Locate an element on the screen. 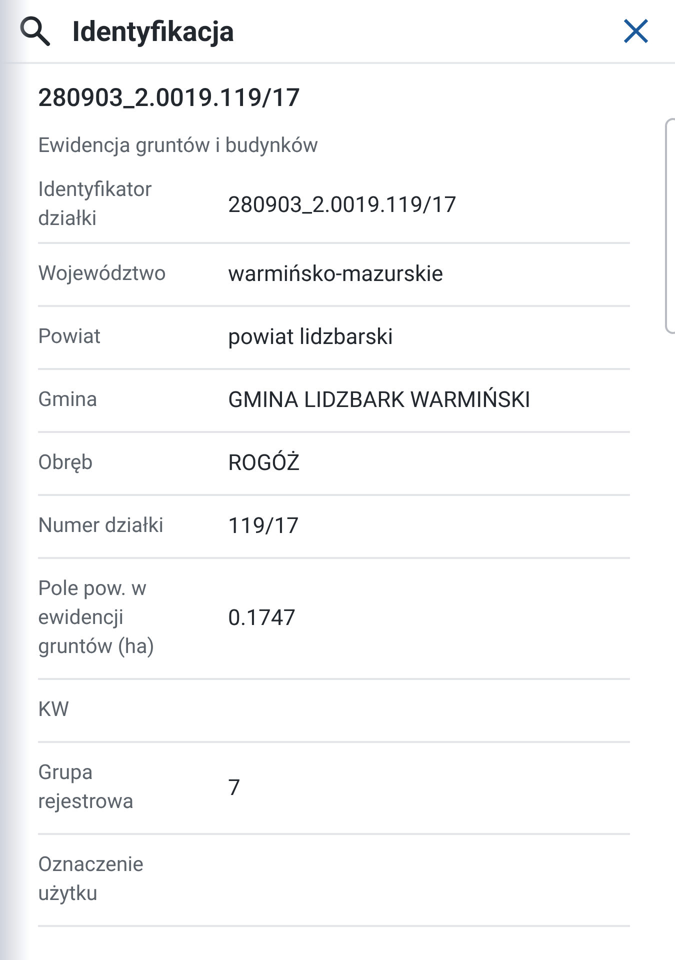 Image resolution: width=675 pixels, height=960 pixels. field-label: Pole pow. w ewidencji gruntów (ha) is located at coordinates (97, 618).